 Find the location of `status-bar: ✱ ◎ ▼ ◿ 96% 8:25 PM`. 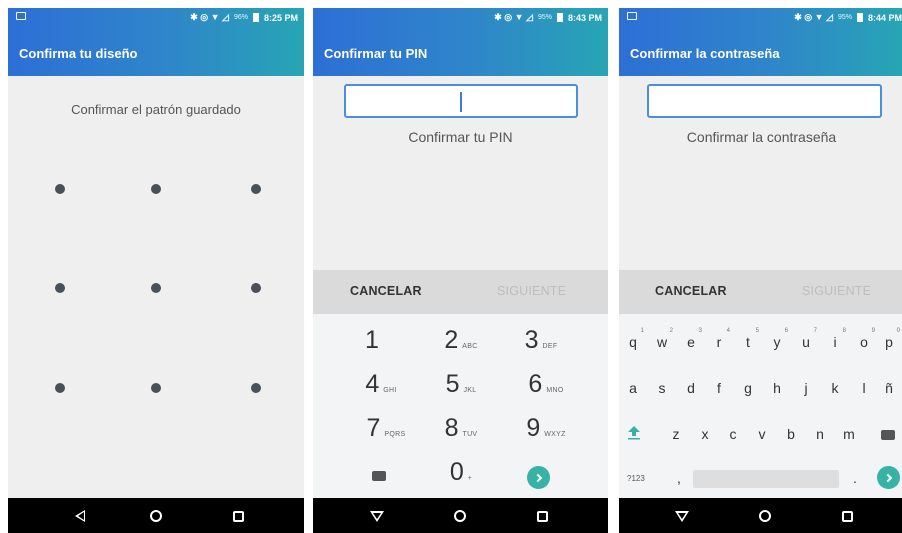

status-bar: ✱ ◎ ▼ ◿ 96% 8:25 PM is located at coordinates (156, 18).